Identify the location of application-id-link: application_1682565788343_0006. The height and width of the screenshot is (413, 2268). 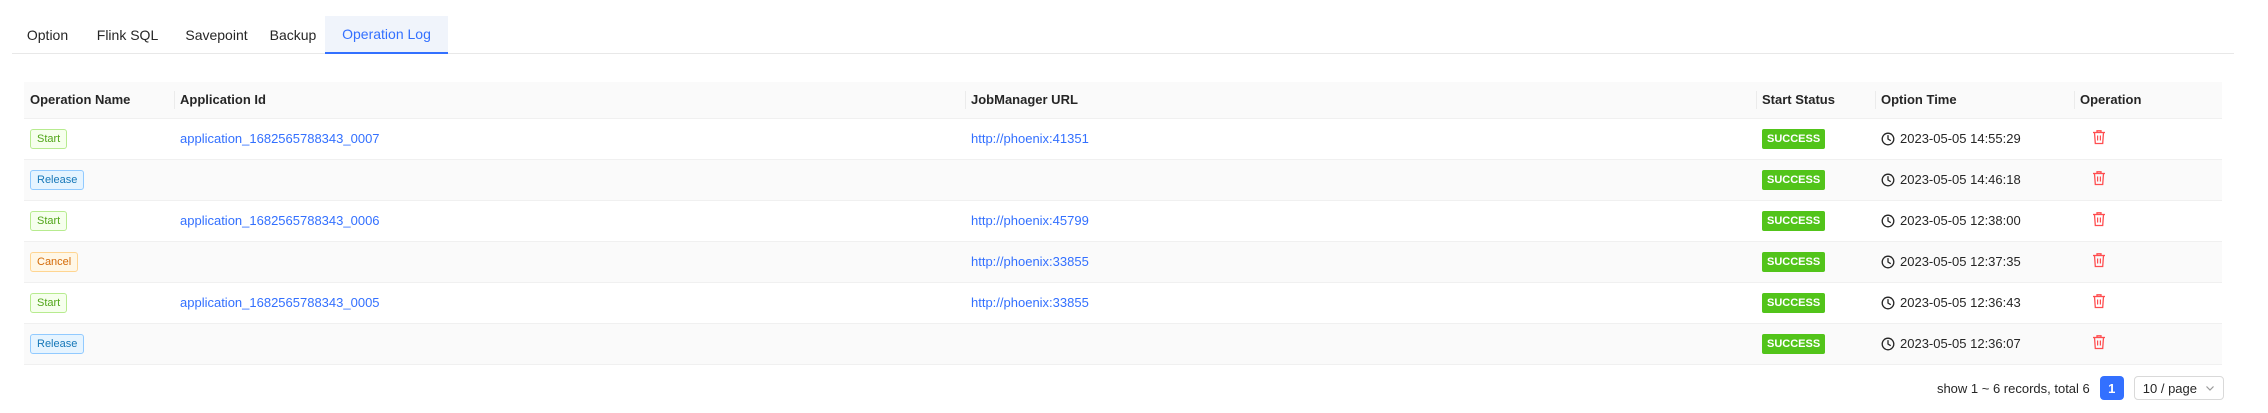
(280, 220).